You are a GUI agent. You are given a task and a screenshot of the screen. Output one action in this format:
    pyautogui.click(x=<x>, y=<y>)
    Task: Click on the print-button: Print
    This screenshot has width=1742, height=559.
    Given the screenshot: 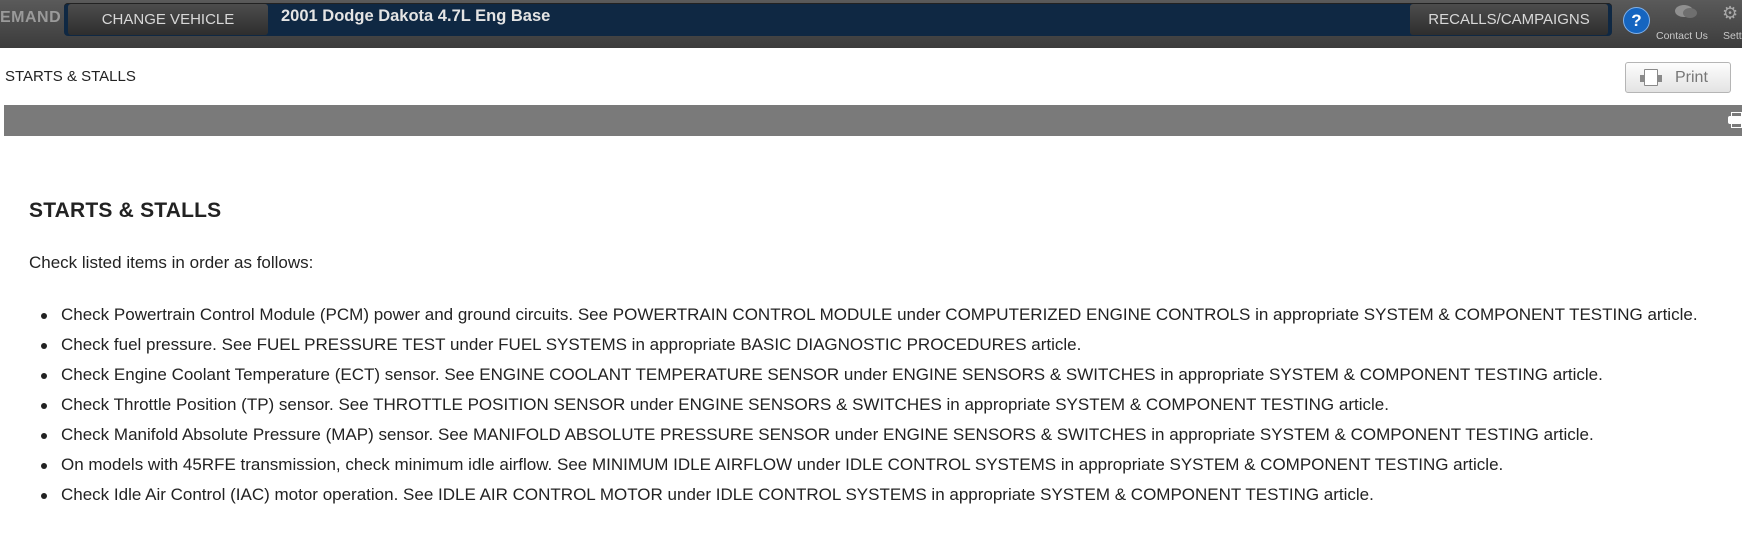 What is the action you would take?
    pyautogui.click(x=1678, y=77)
    